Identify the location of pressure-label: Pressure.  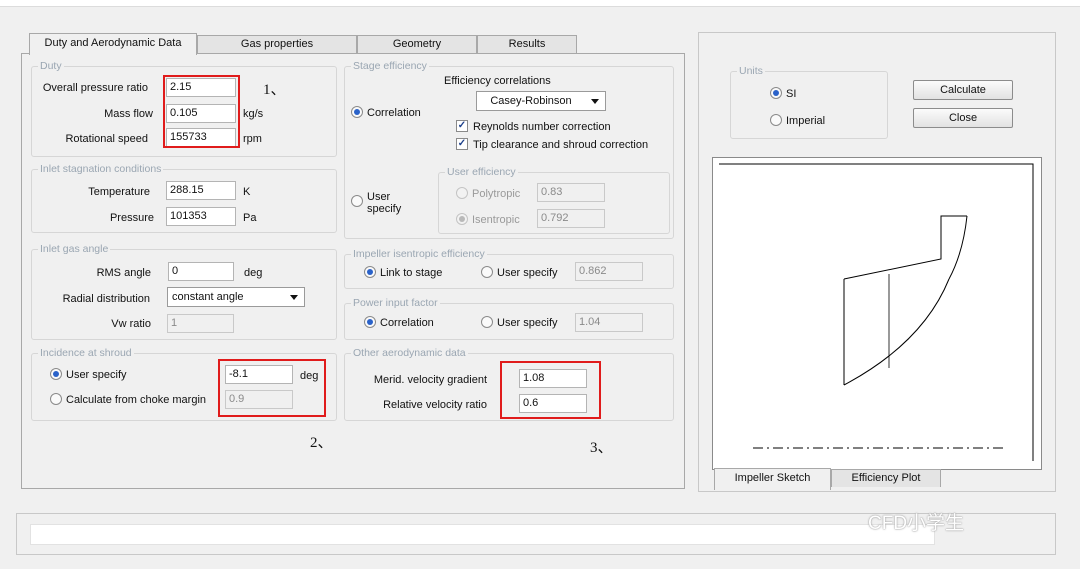
(131, 218).